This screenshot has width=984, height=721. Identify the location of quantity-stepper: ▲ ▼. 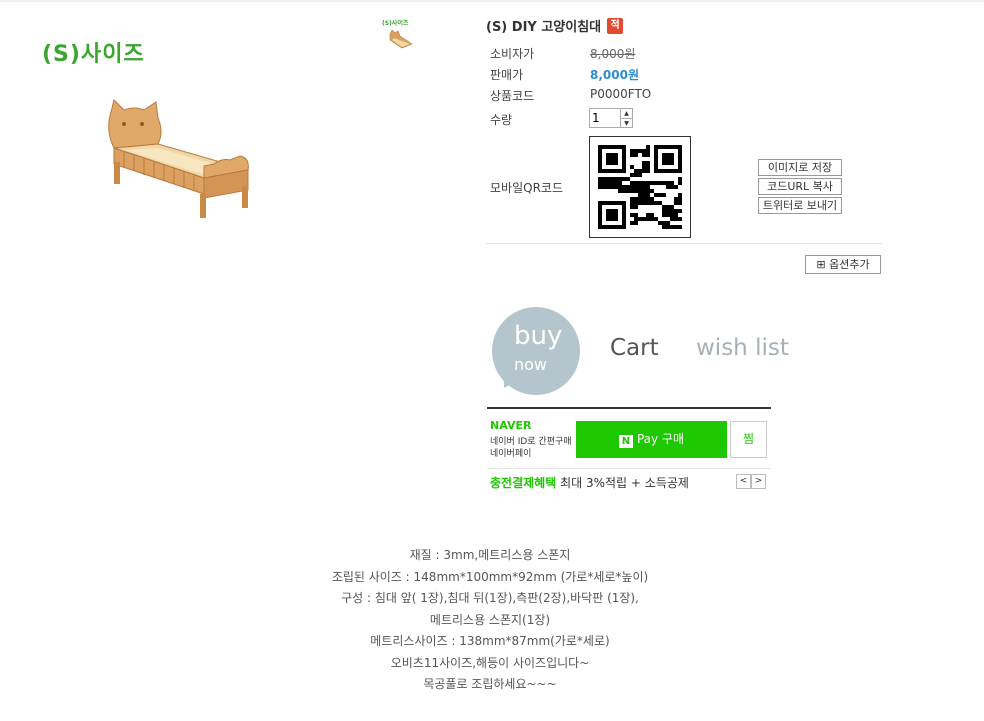
(611, 118).